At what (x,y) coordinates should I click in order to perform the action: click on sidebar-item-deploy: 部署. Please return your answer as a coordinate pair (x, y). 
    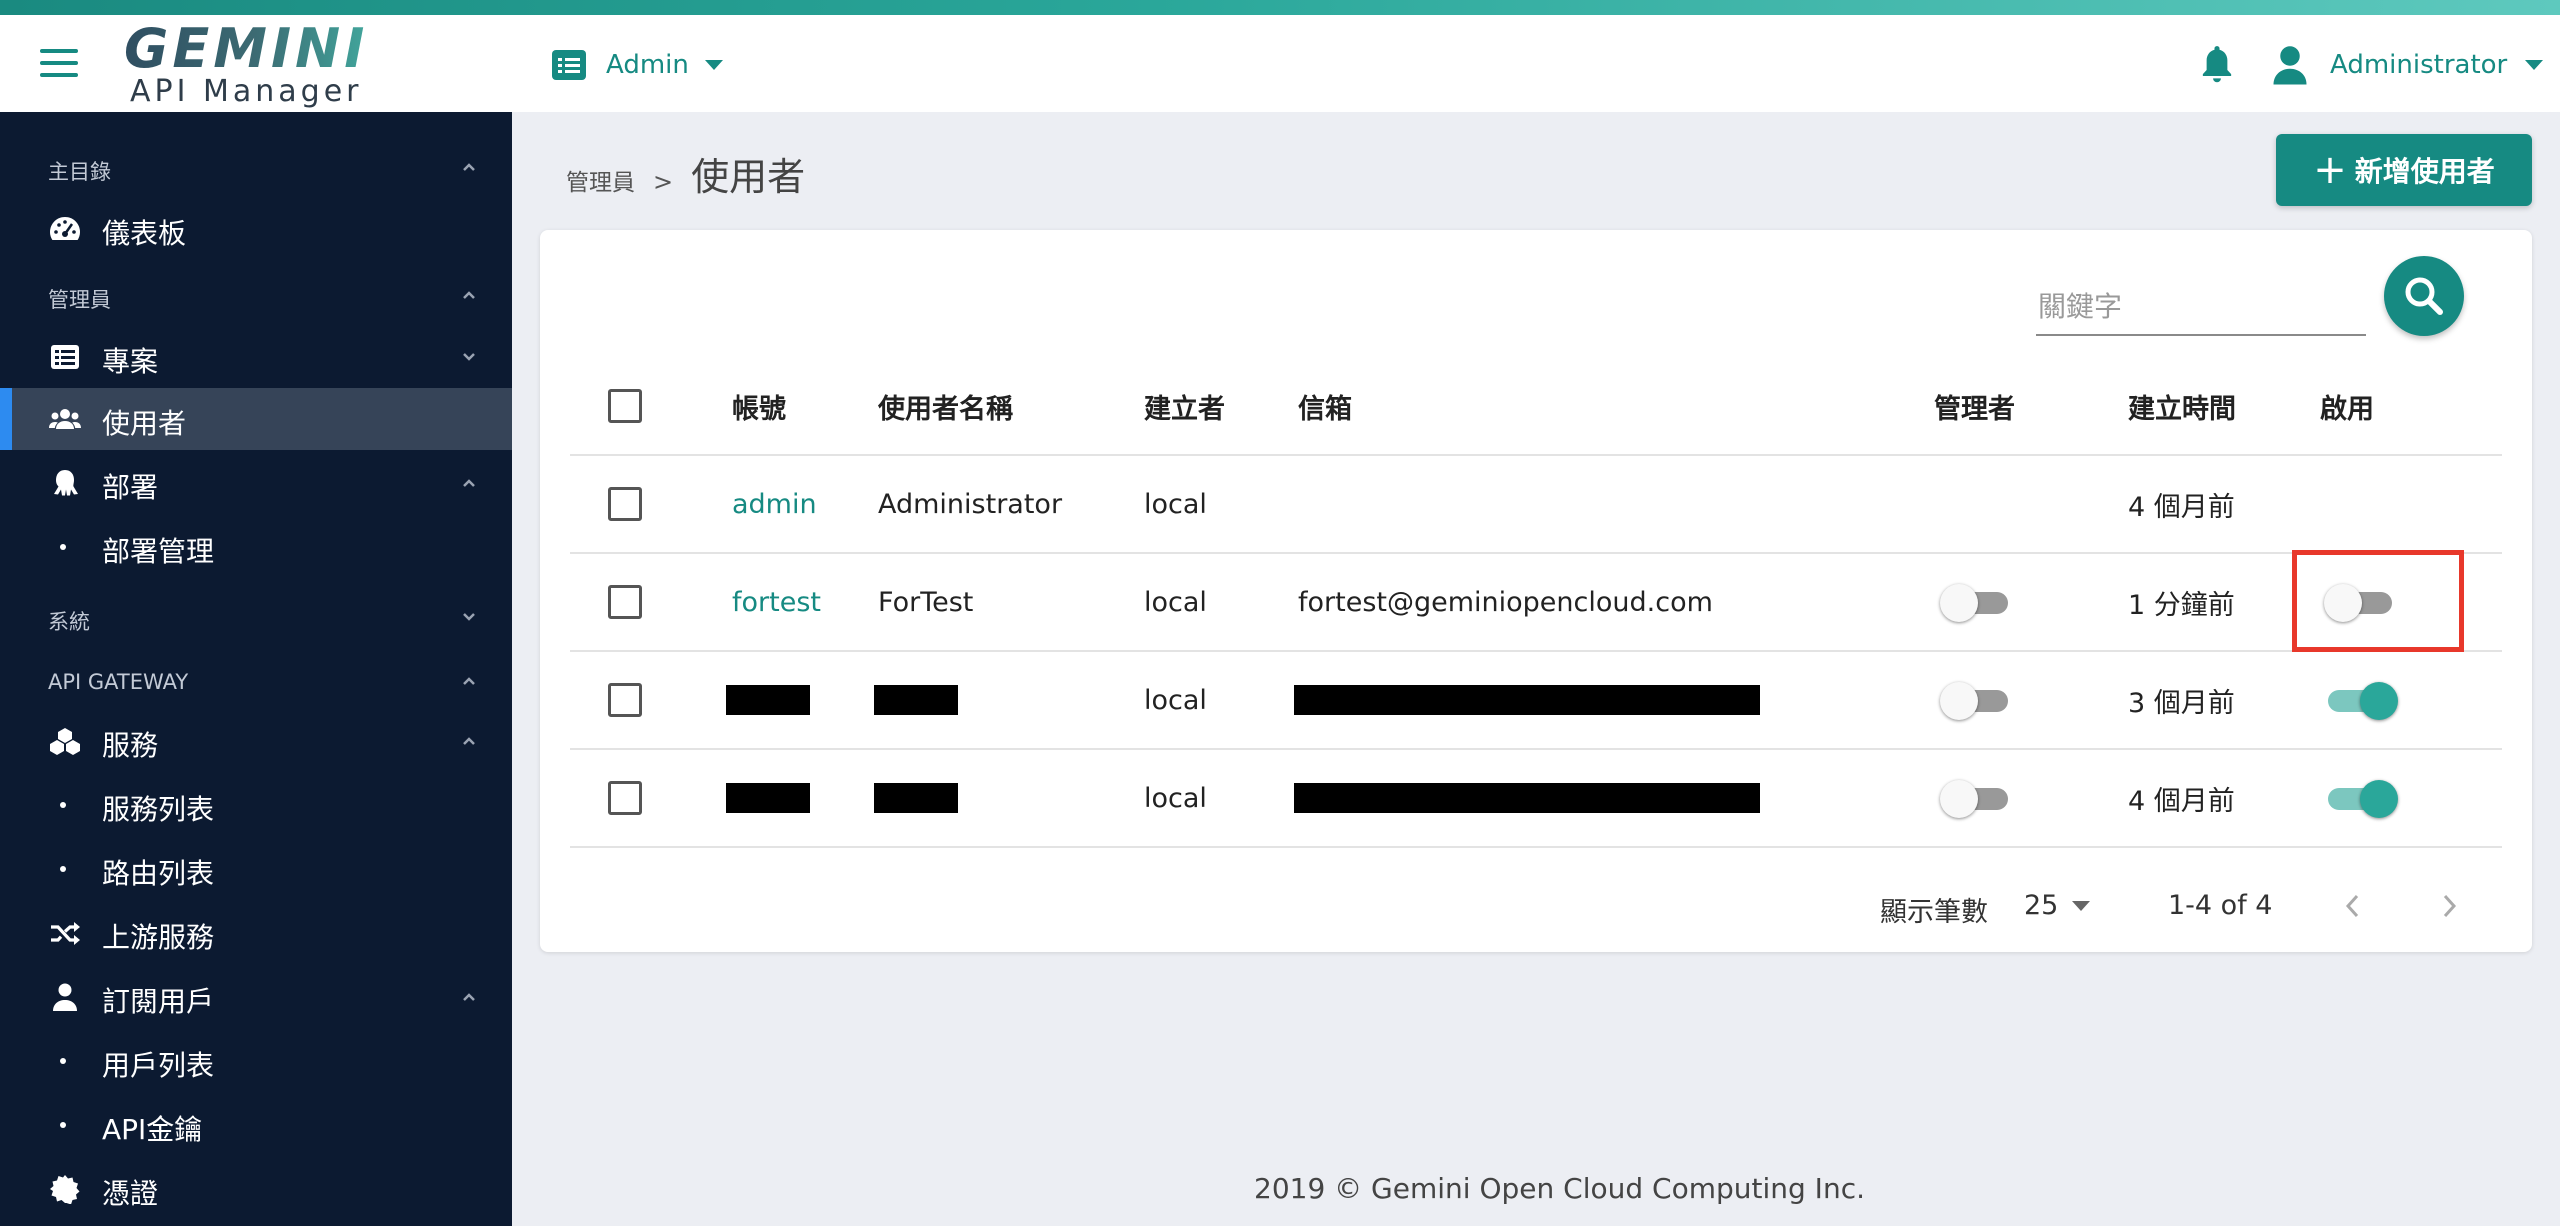
    Looking at the image, I should click on (256, 483).